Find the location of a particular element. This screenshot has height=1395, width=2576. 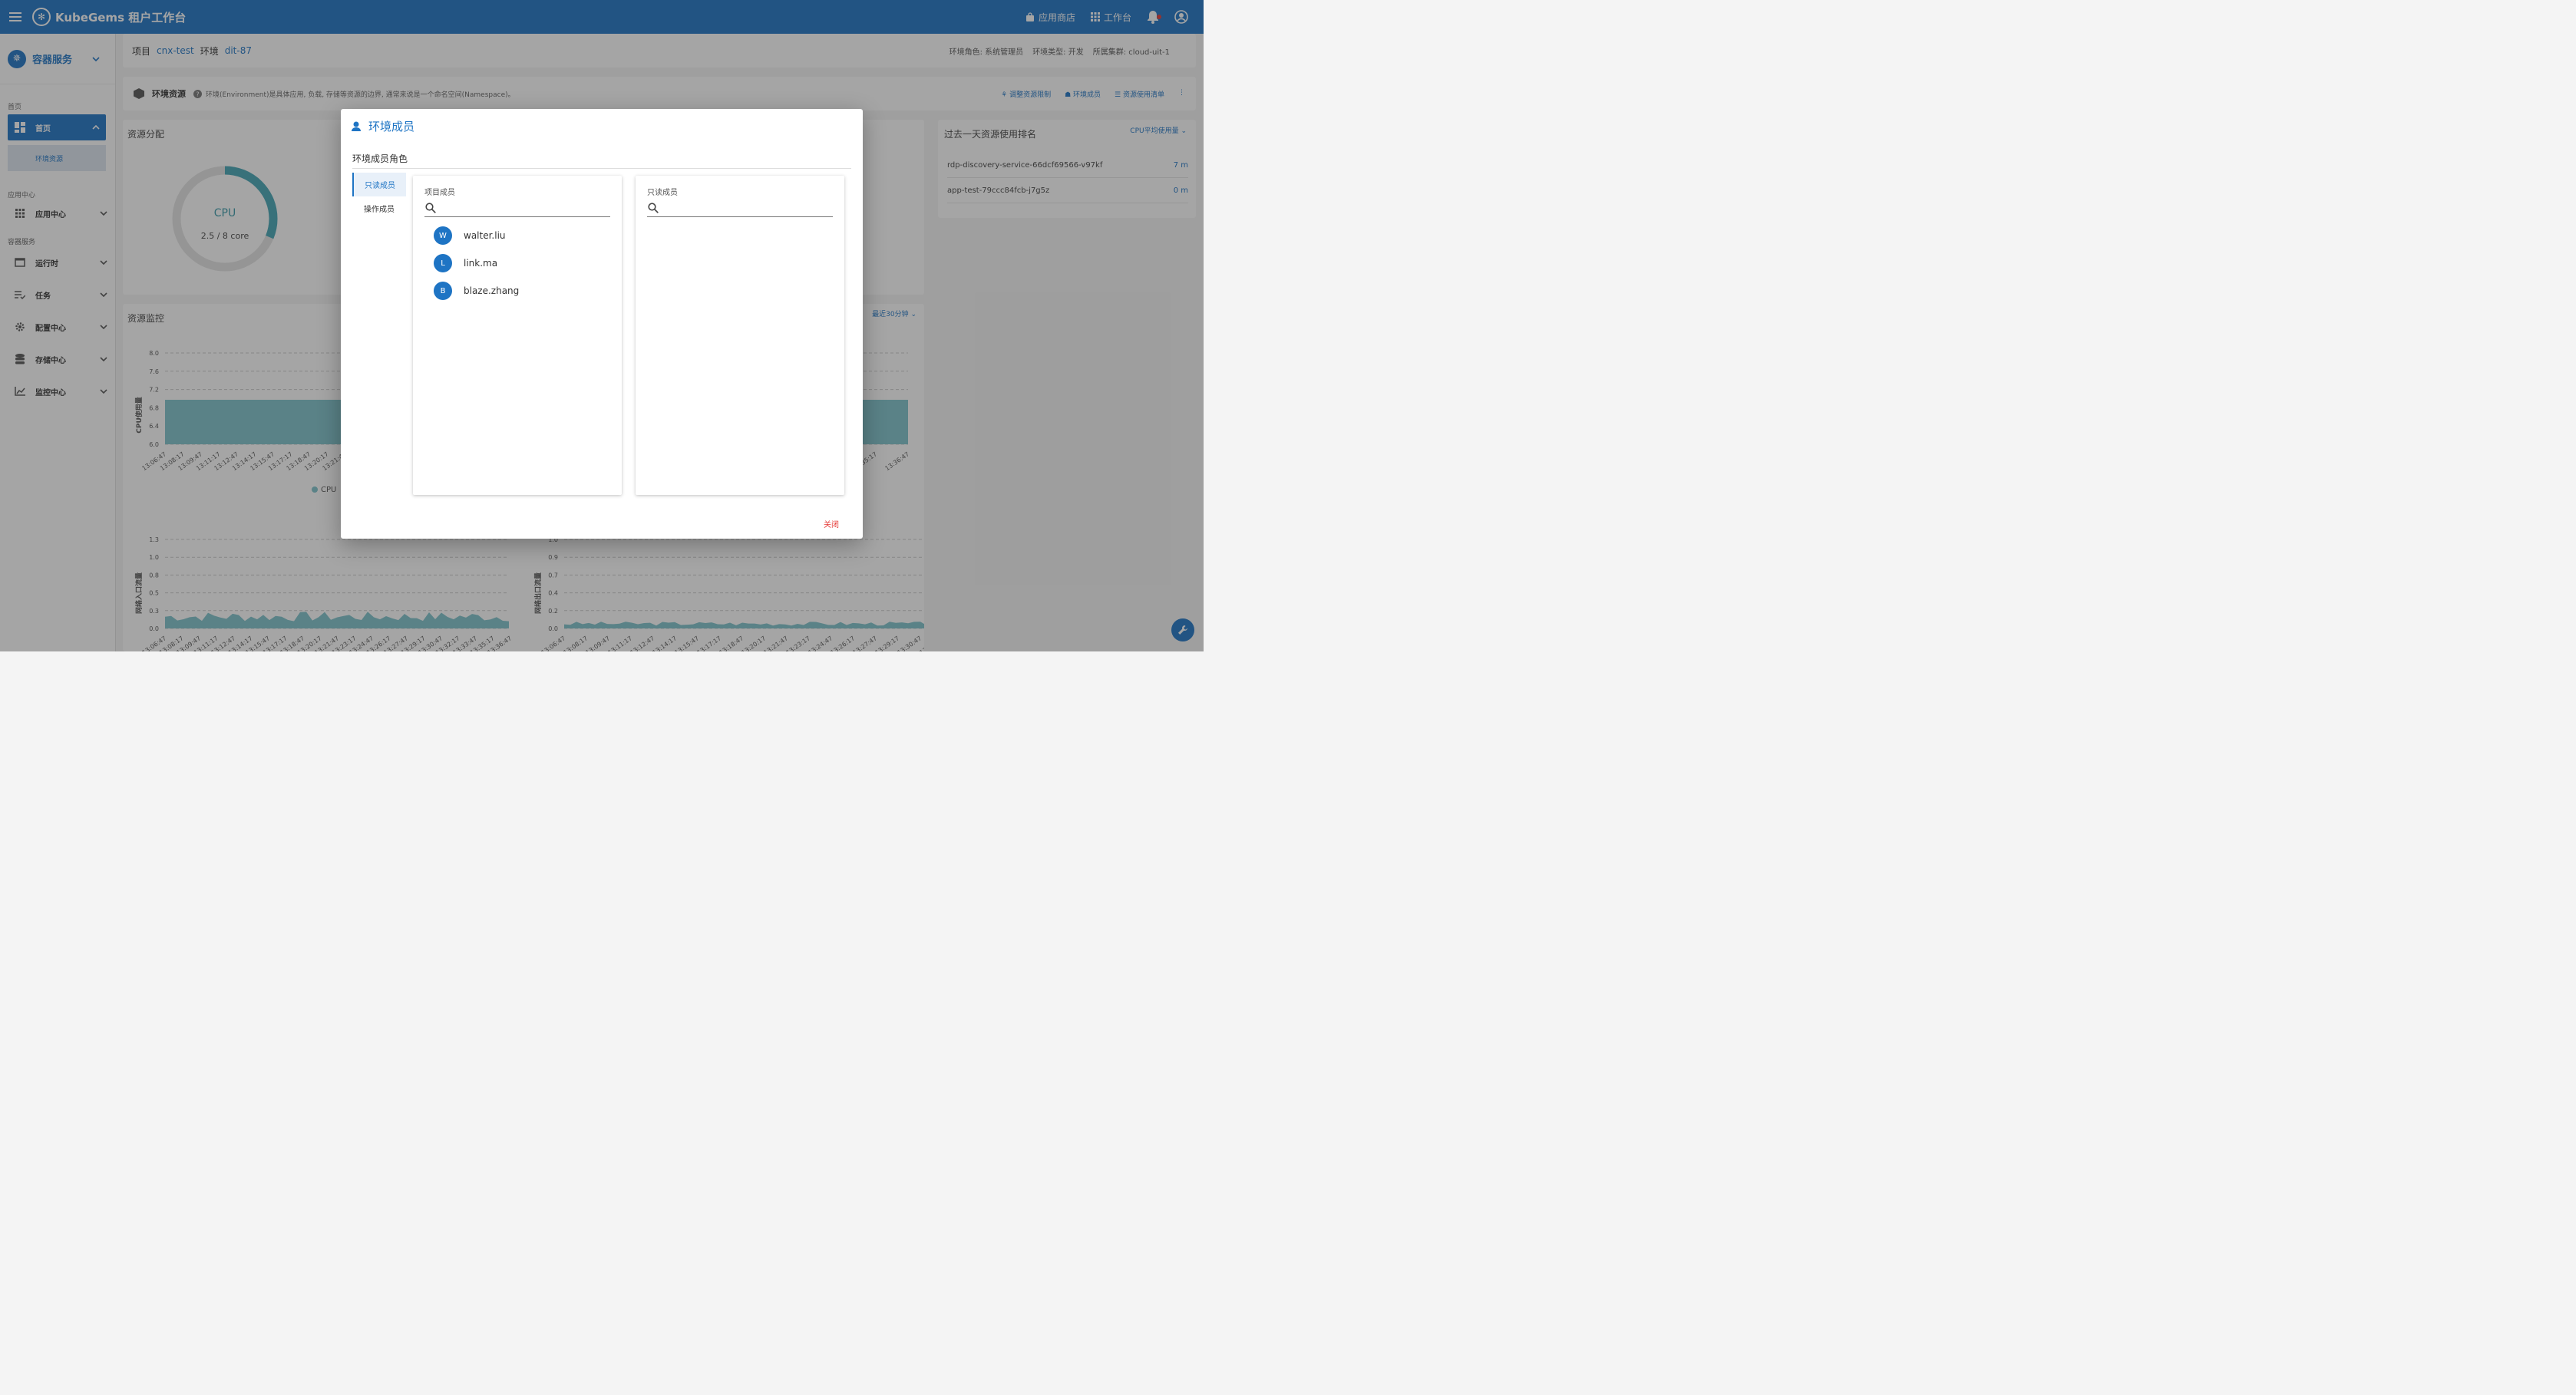

list-item: W walter.liu is located at coordinates (470, 236).